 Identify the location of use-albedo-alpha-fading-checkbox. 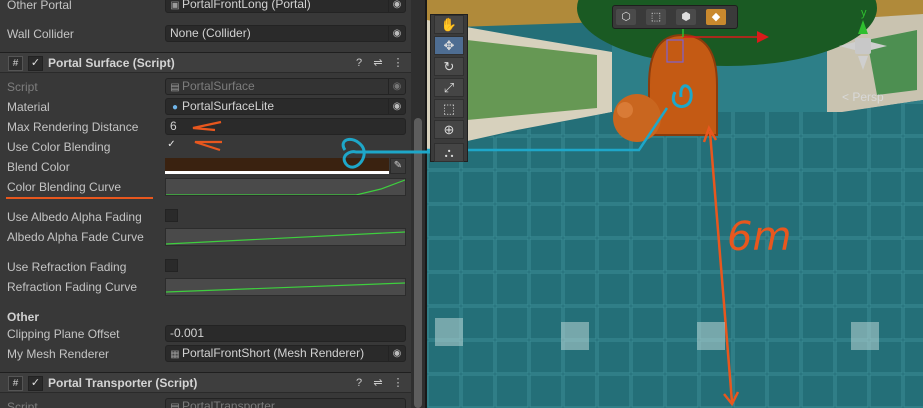
(171, 215).